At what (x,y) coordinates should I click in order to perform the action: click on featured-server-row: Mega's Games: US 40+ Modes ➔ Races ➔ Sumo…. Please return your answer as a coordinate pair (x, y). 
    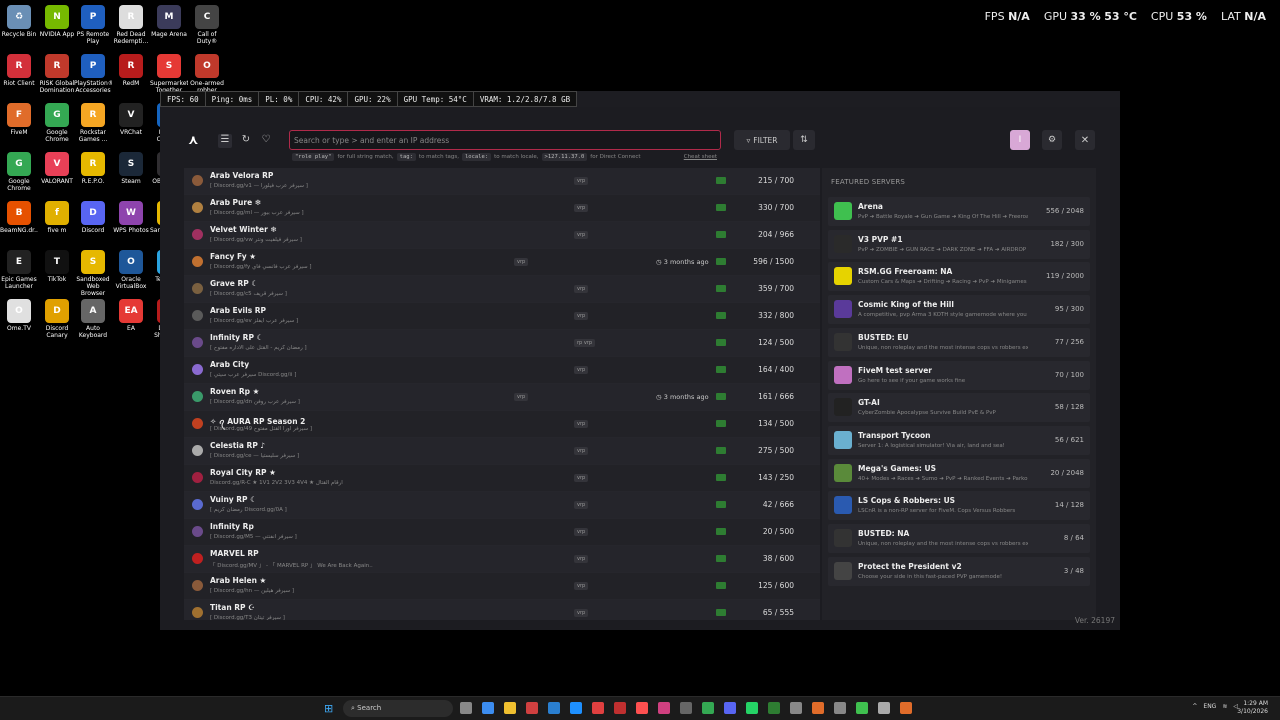
    Looking at the image, I should click on (959, 473).